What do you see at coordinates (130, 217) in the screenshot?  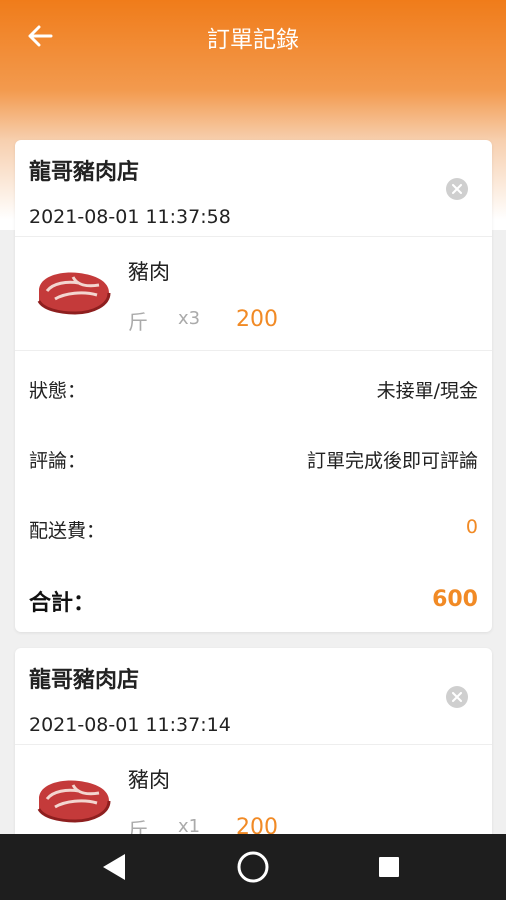 I see `order-time: 2021-08-01 11:37:58` at bounding box center [130, 217].